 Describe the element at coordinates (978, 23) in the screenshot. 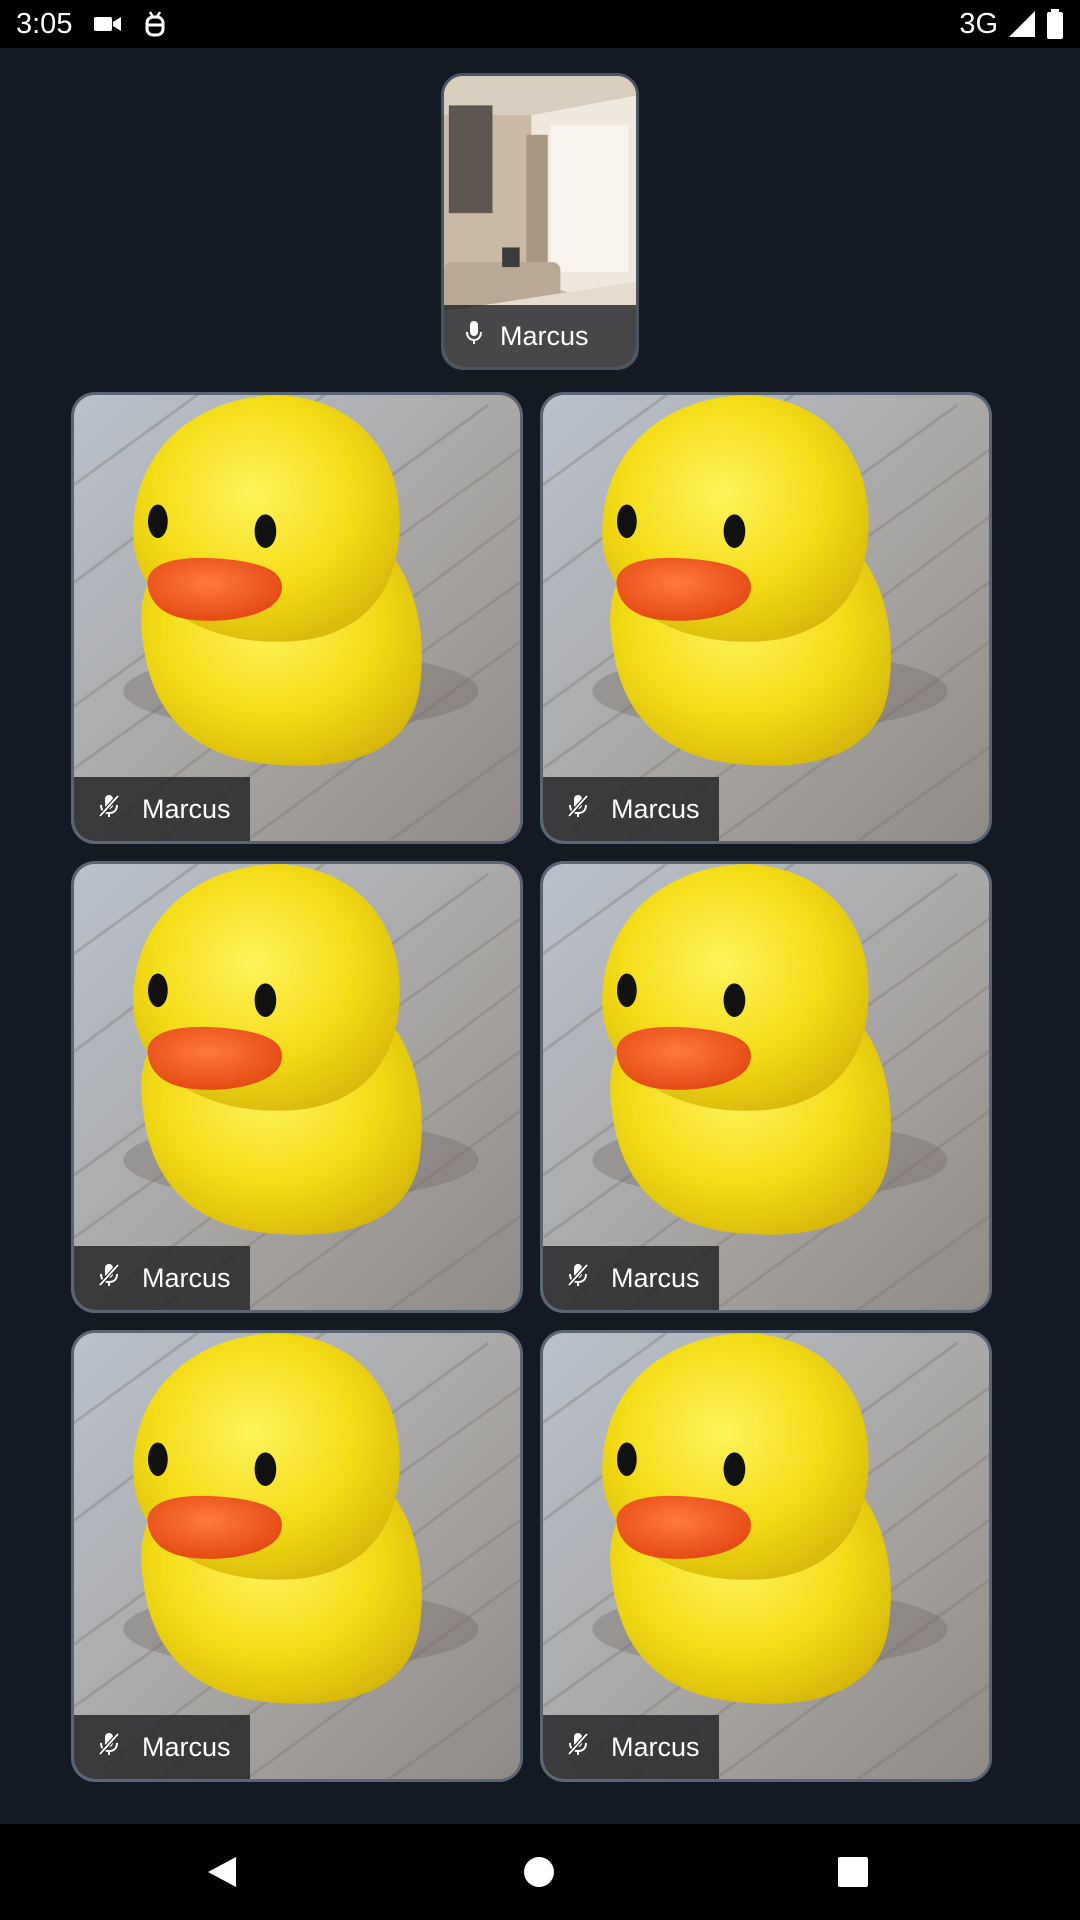

I see `network-type: 3G` at that location.